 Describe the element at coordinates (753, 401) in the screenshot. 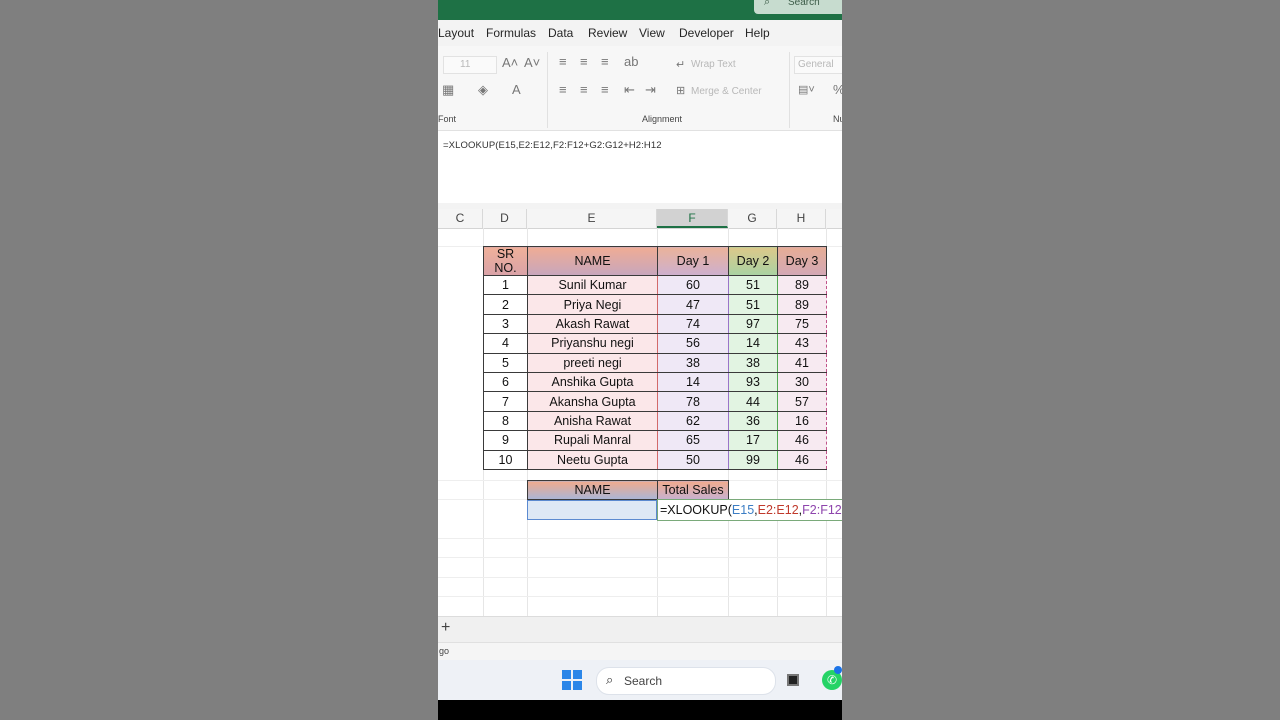

I see `day-2-cell: 44` at that location.